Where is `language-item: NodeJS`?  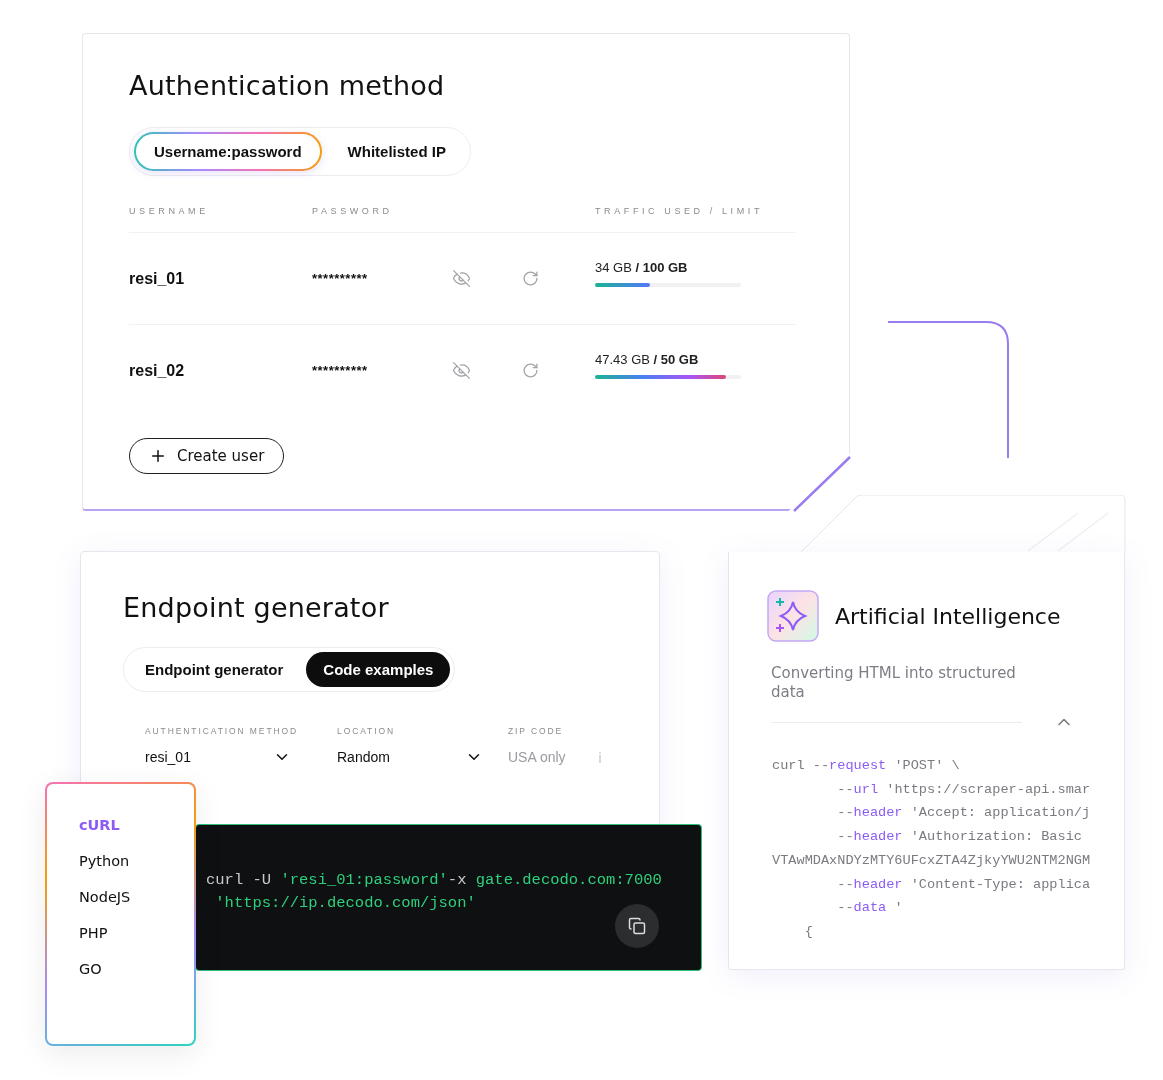 language-item: NodeJS is located at coordinates (105, 897).